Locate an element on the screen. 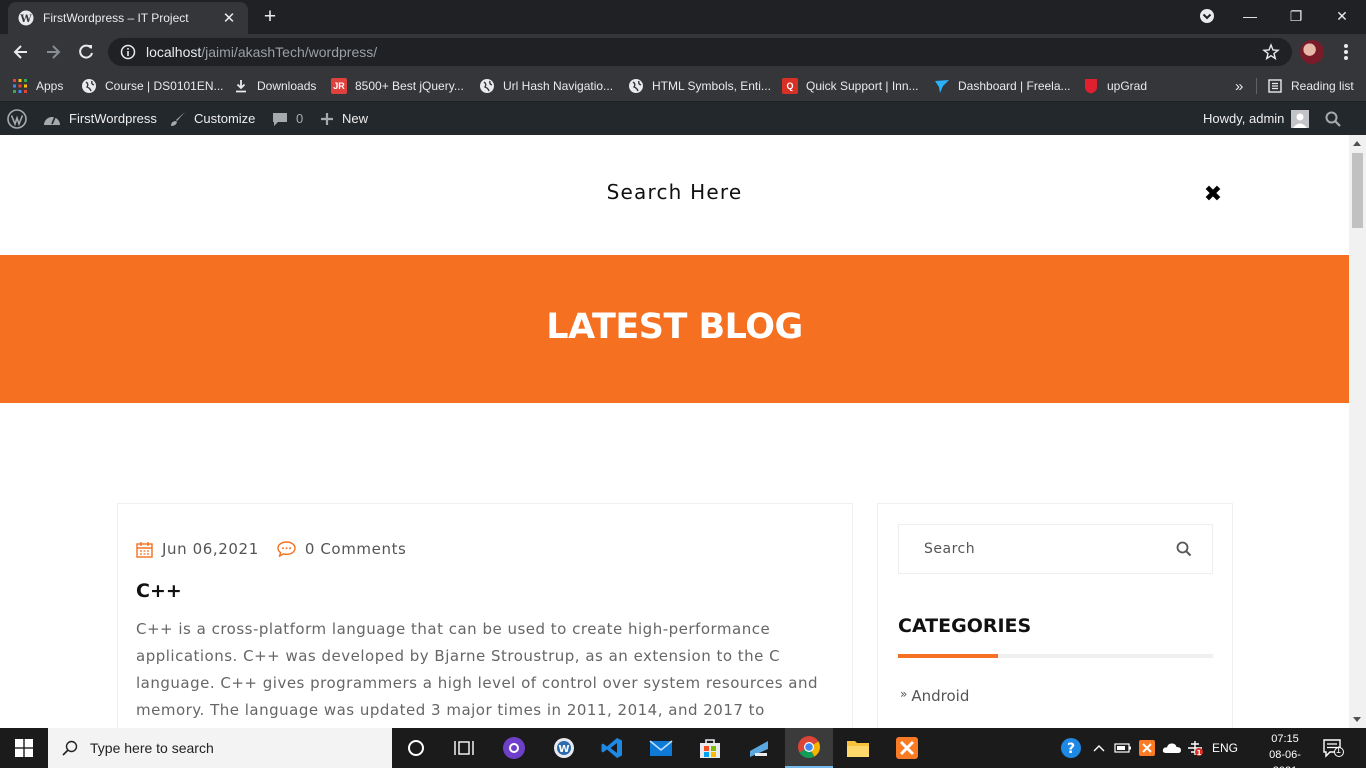 This screenshot has width=1366, height=779. minimize-button: — is located at coordinates (1250, 16).